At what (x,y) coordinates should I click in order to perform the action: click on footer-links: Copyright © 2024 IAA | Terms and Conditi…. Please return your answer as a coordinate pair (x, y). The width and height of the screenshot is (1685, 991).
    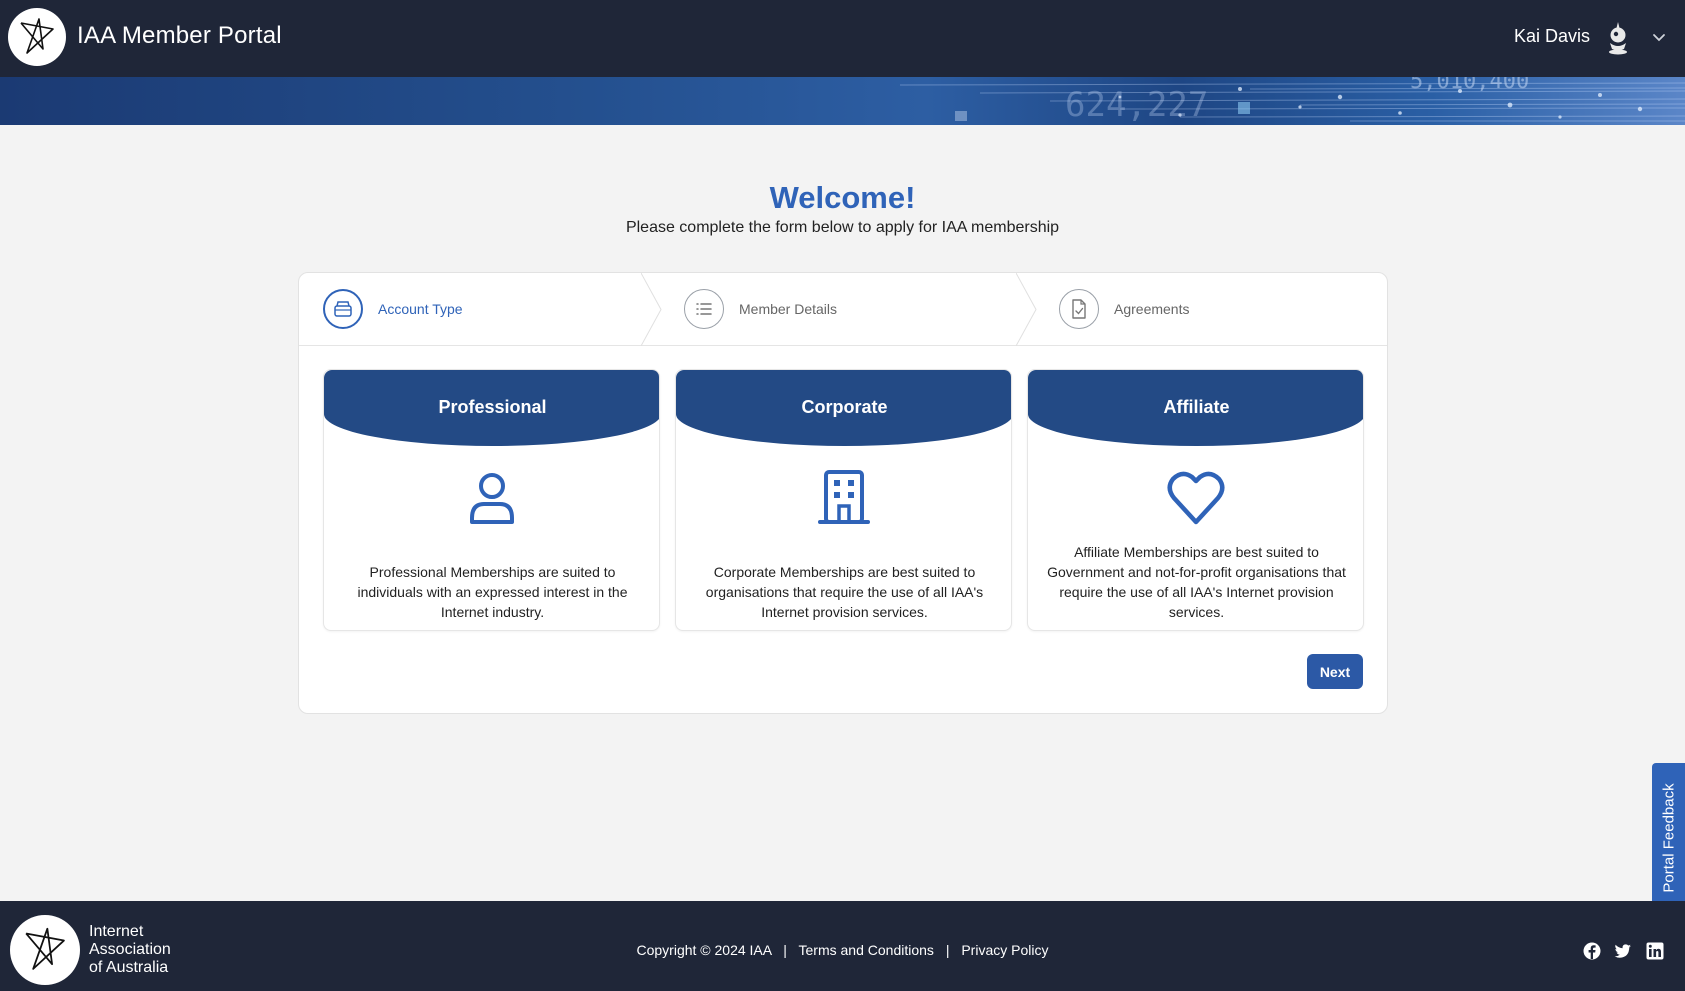
    Looking at the image, I should click on (842, 950).